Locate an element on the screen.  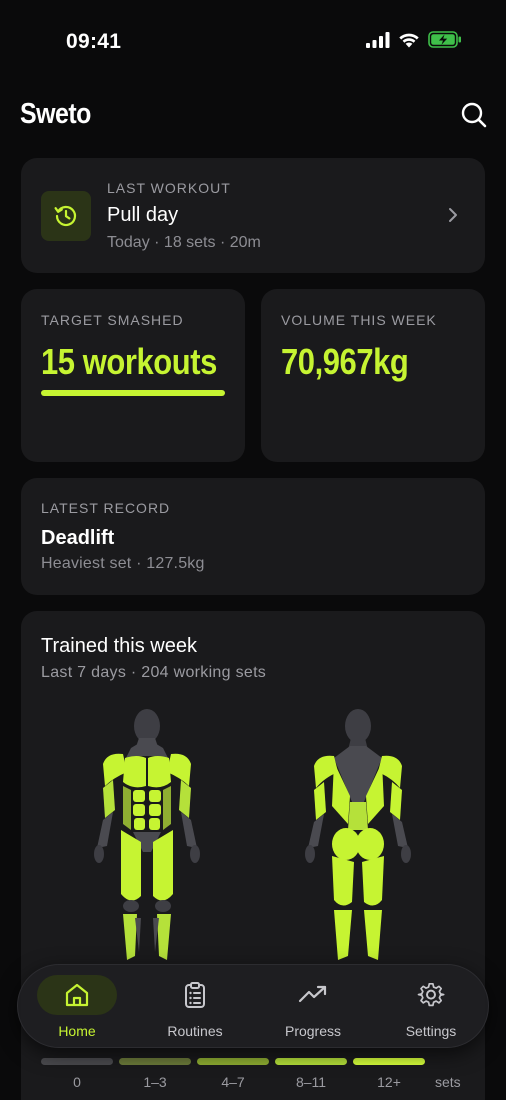
wifi-icon is located at coordinates (409, 40).